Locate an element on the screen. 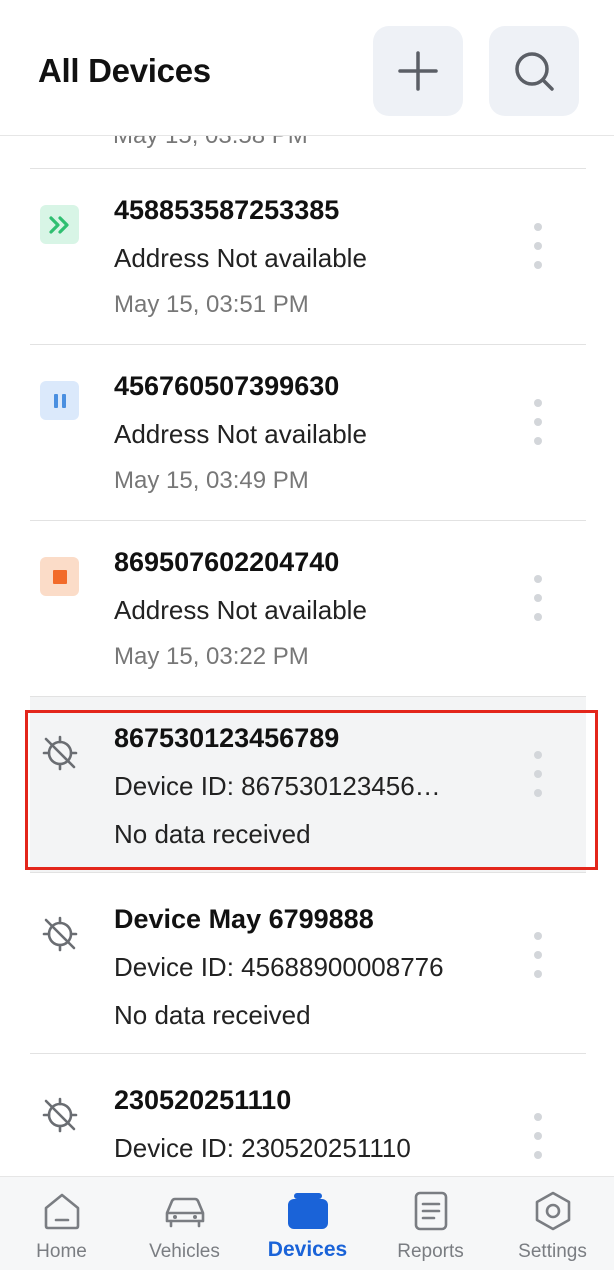  bottom-navigation: Home Vehicles Devices Reports Settings is located at coordinates (307, 1223).